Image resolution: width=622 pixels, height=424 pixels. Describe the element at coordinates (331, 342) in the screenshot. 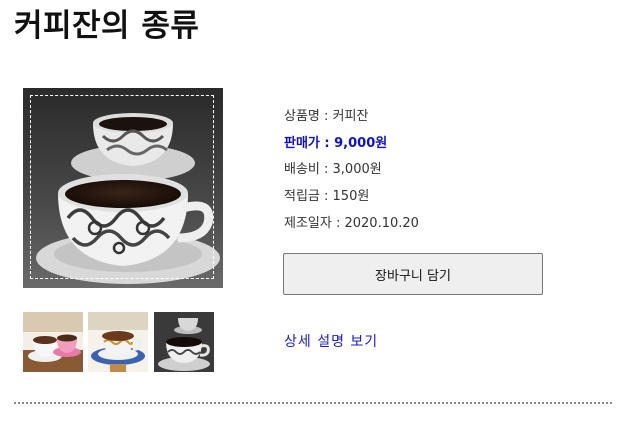

I see `view-details-link: 상세 설명 보기` at that location.